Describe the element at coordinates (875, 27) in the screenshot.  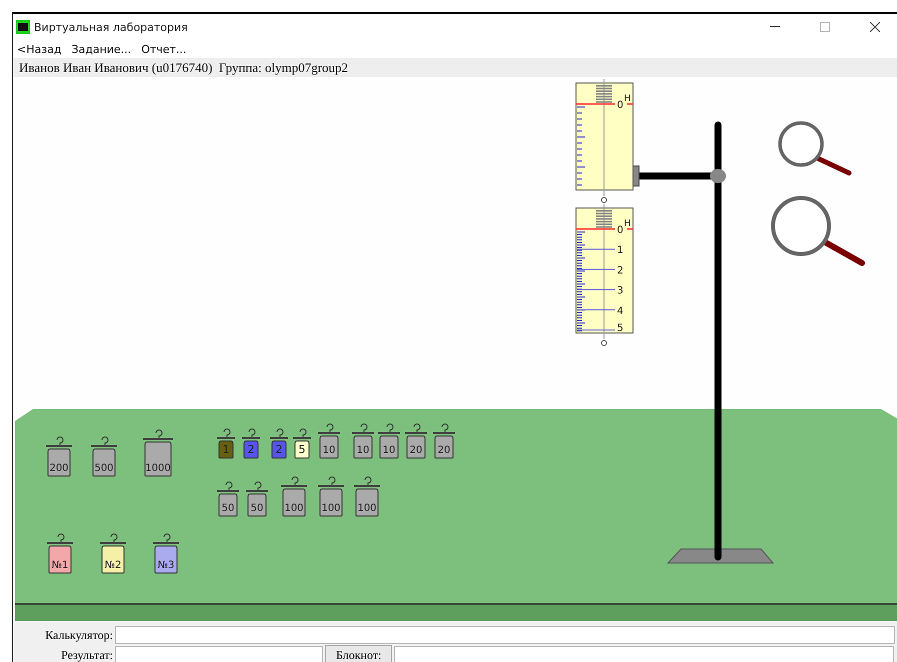
I see `close-icon` at that location.